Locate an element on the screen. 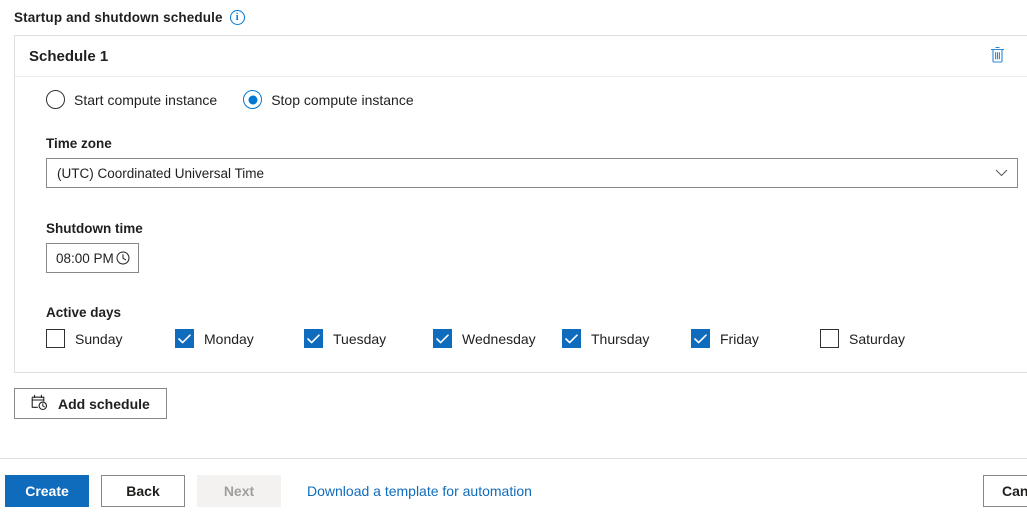 The width and height of the screenshot is (1027, 528). day-checkbox-sunday: Sunday is located at coordinates (110, 338).